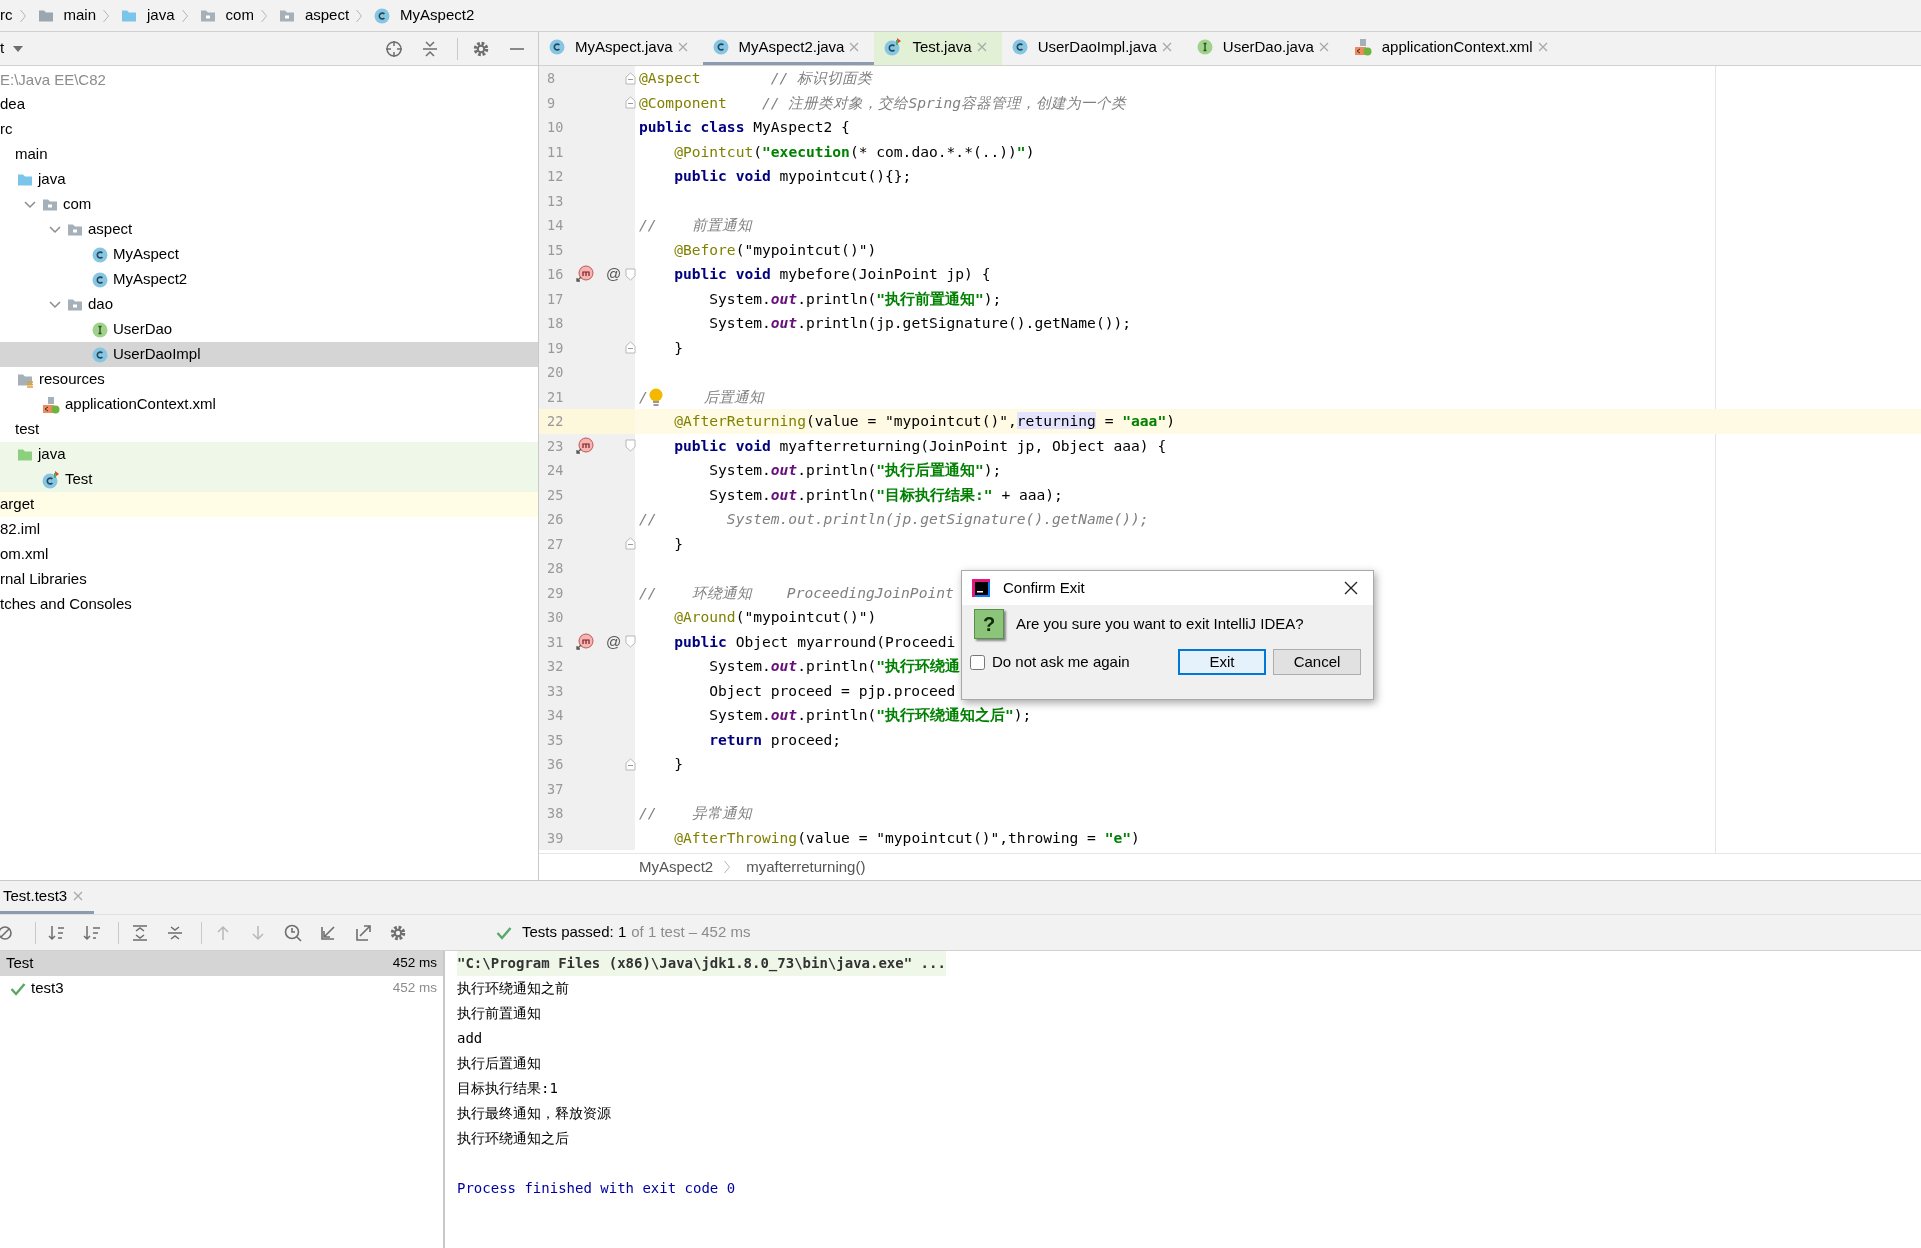 The image size is (1921, 1248). What do you see at coordinates (269, 379) in the screenshot?
I see `tree-item: resources` at bounding box center [269, 379].